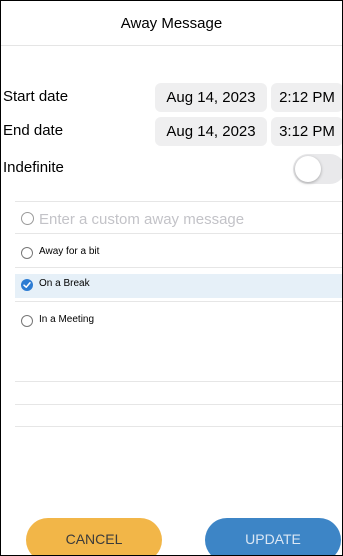  What do you see at coordinates (171, 23) in the screenshot?
I see `page-title: Away Message` at bounding box center [171, 23].